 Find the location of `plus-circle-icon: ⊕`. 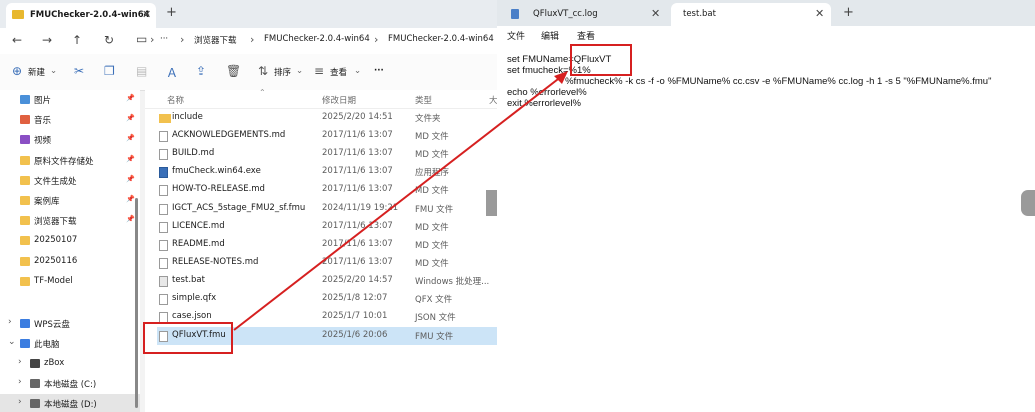

plus-circle-icon: ⊕ is located at coordinates (17, 71).